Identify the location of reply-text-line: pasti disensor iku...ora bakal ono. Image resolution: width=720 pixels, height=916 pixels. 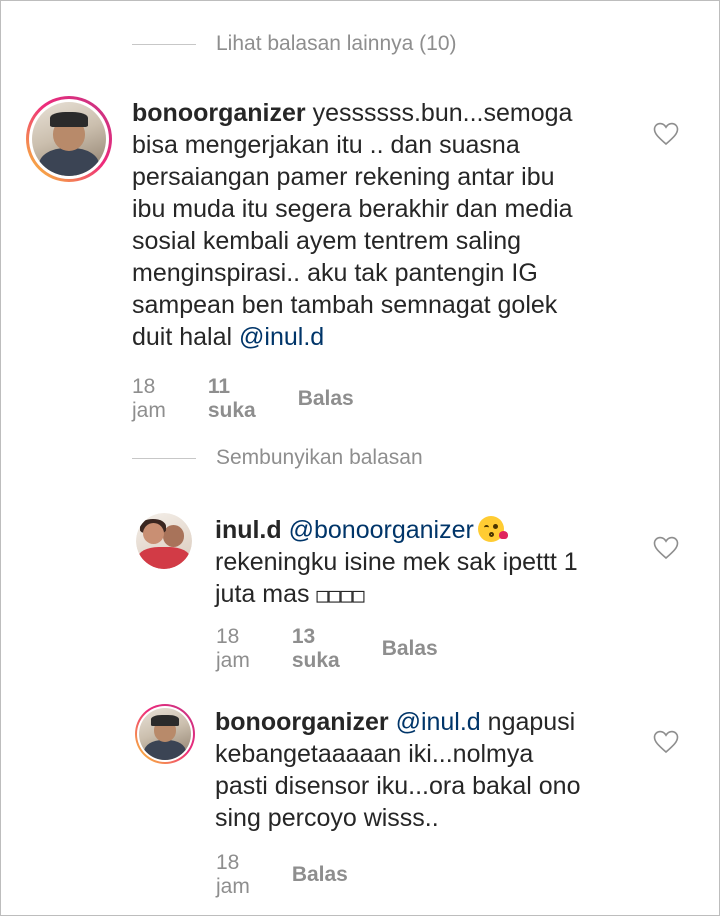
(398, 786).